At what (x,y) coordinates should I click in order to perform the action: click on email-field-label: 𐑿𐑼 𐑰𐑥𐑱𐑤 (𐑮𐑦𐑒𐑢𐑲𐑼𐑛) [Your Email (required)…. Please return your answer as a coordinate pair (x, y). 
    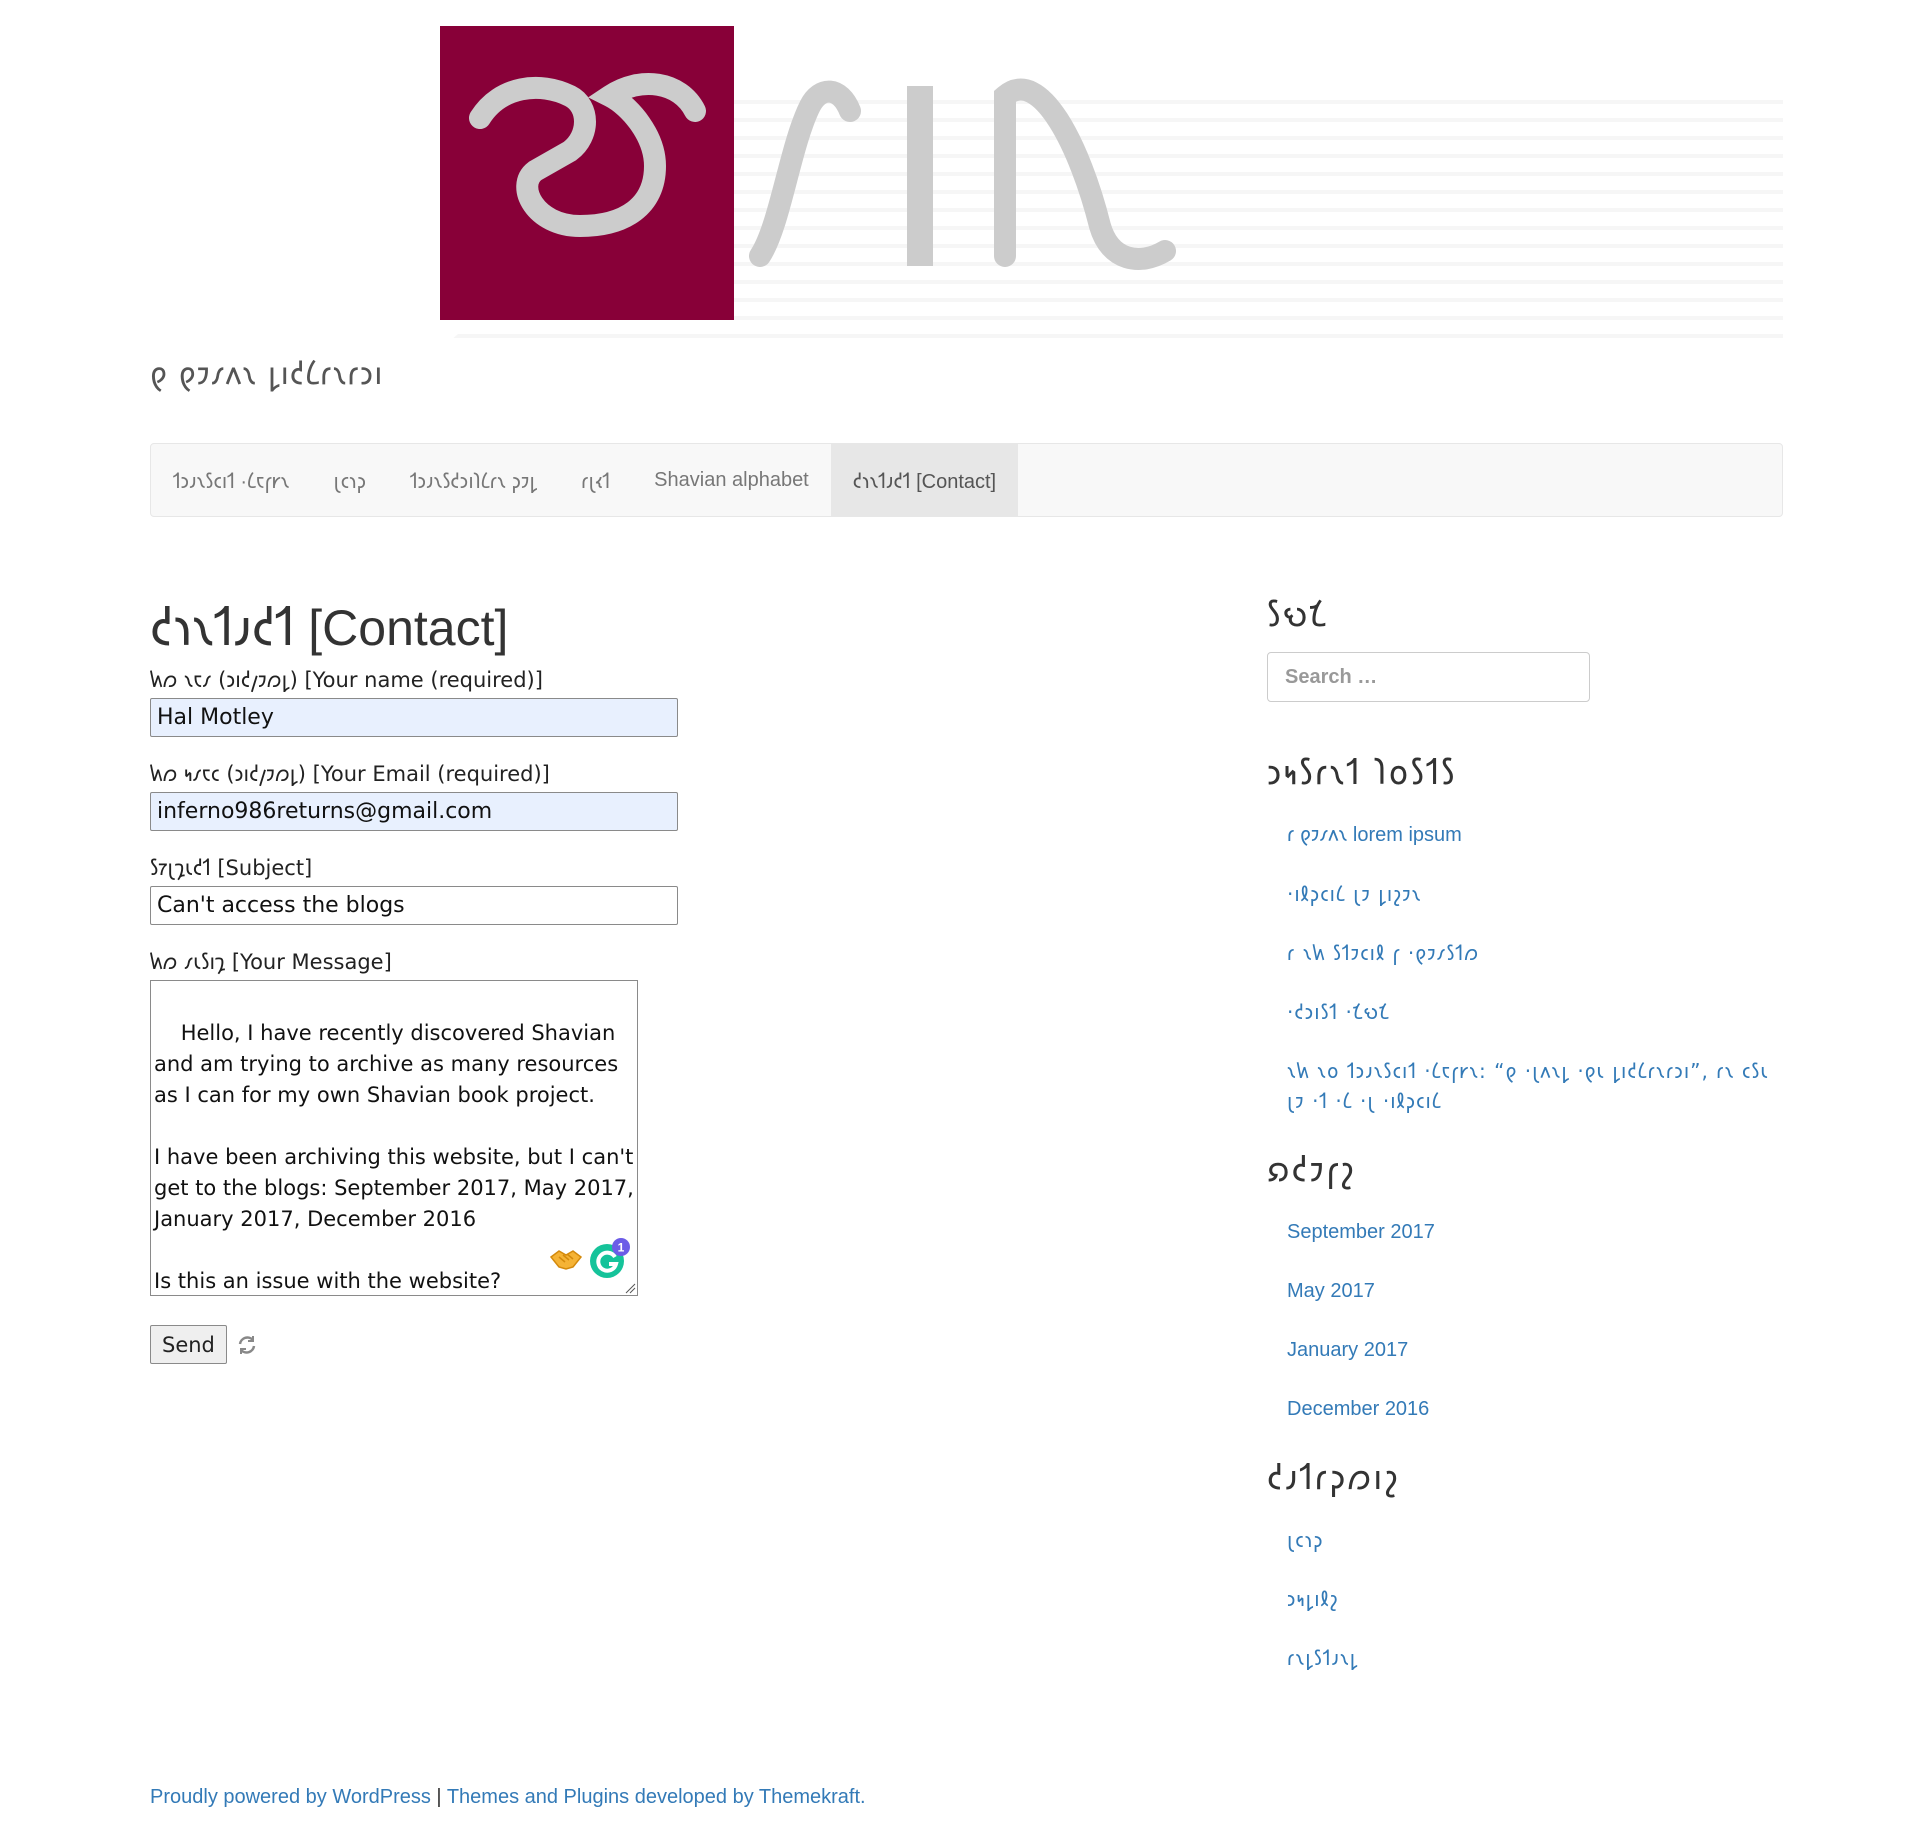
    Looking at the image, I should click on (350, 774).